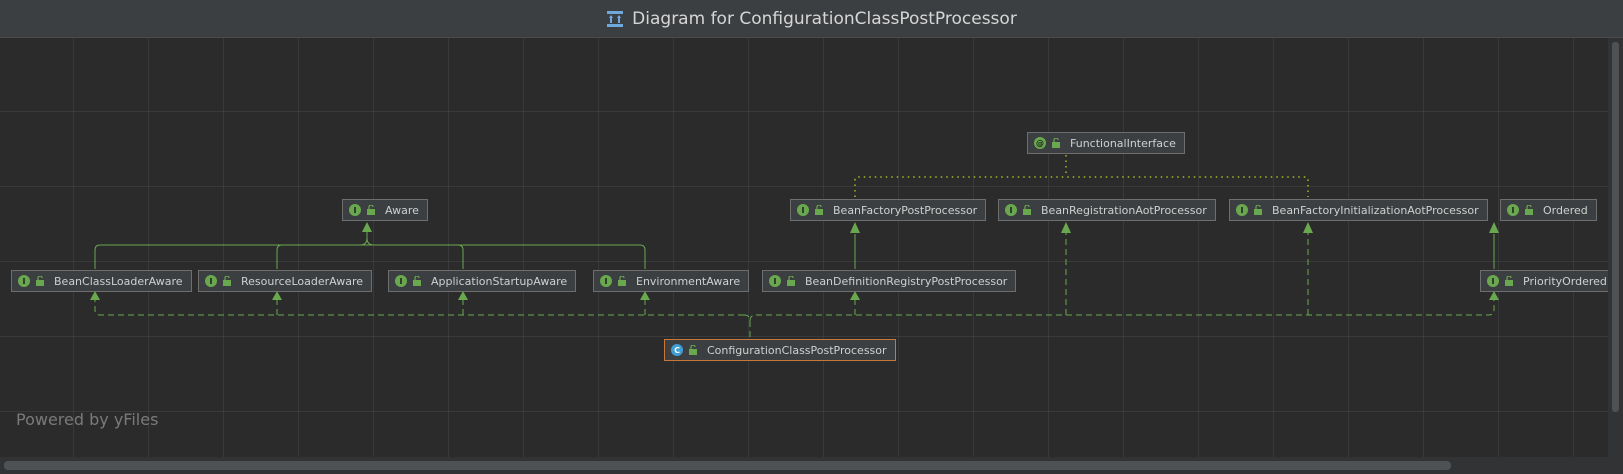 Image resolution: width=1623 pixels, height=474 pixels. I want to click on node-application-startup-aware: I ApplicationStartupAware, so click(482, 281).